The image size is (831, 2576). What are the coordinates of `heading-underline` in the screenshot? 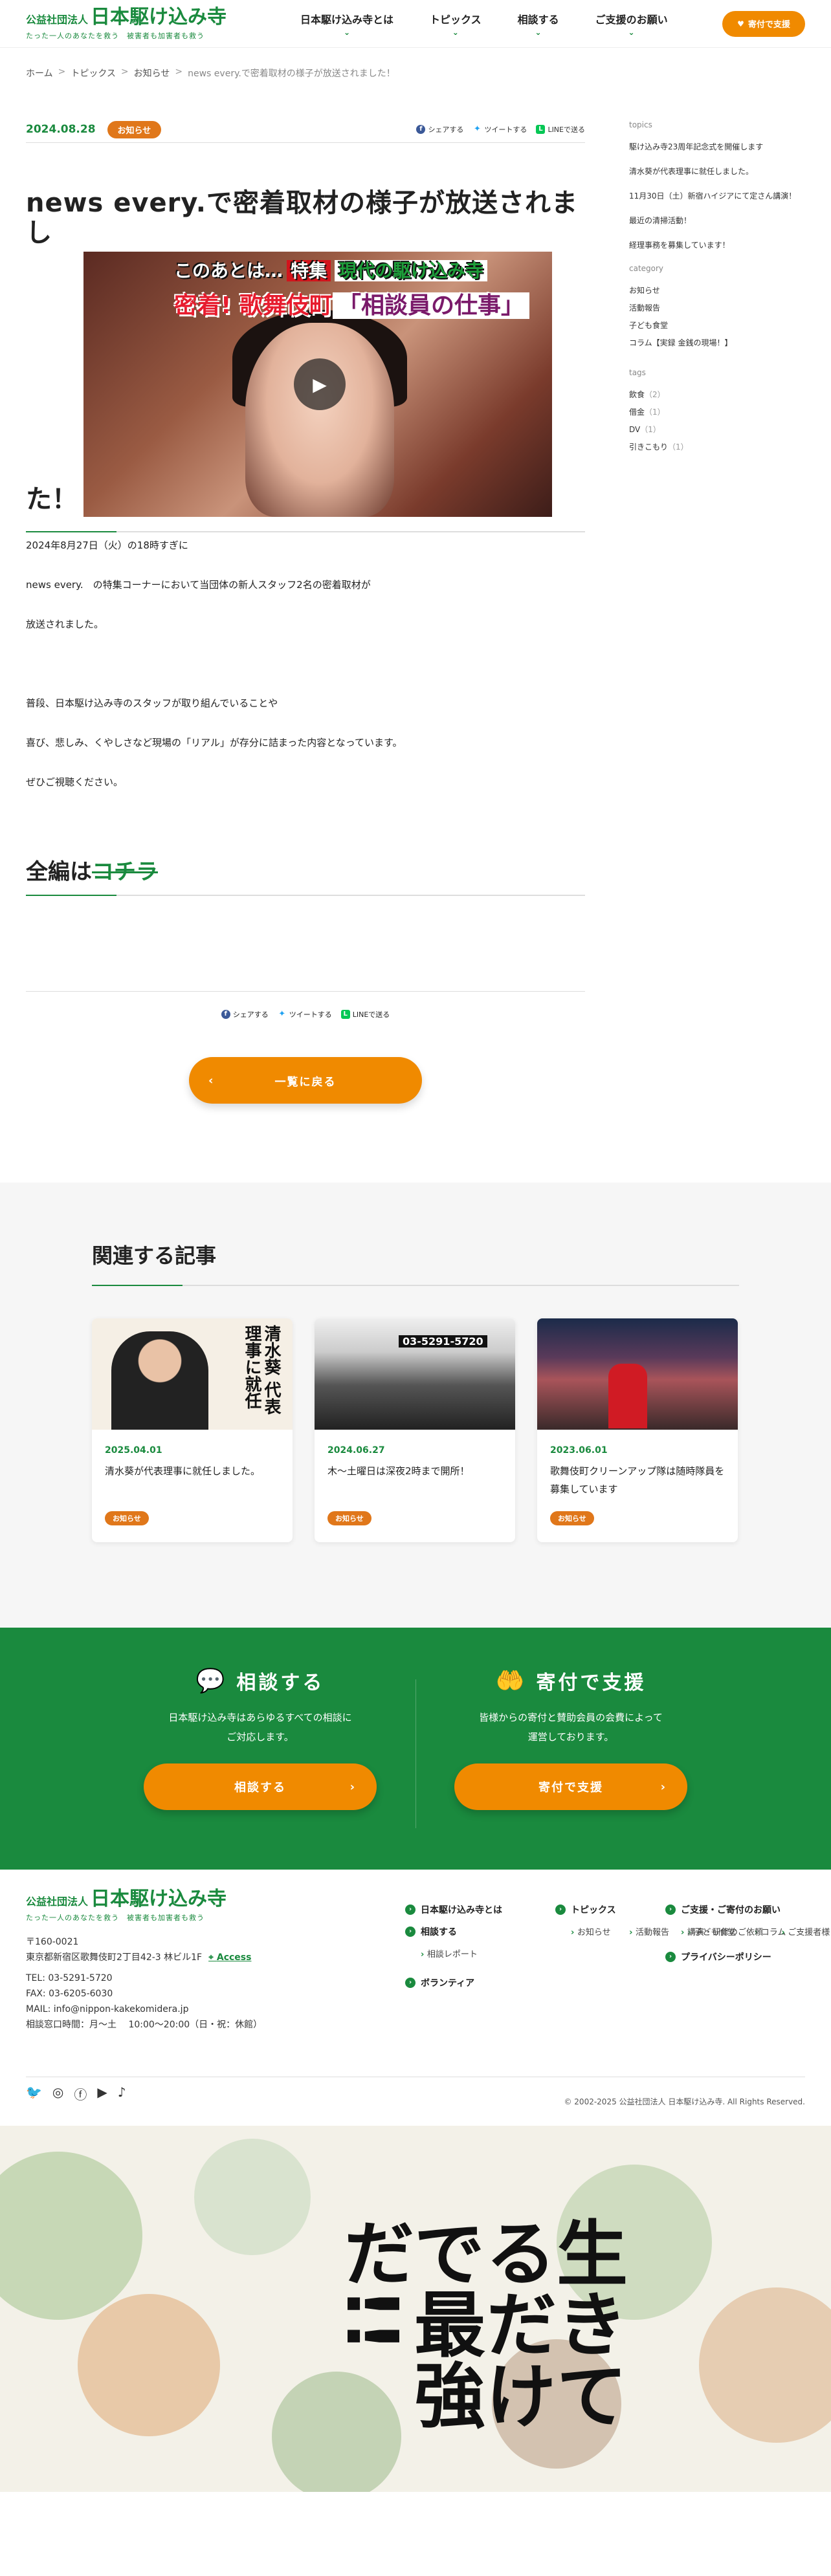 It's located at (305, 895).